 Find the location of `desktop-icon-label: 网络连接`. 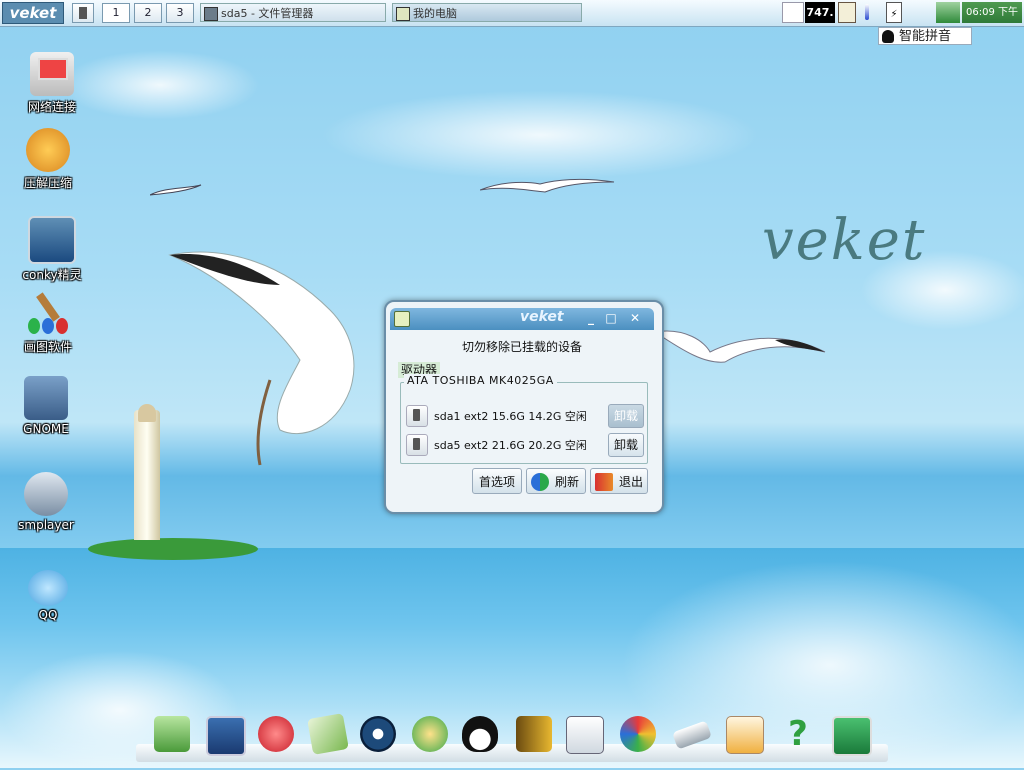

desktop-icon-label: 网络连接 is located at coordinates (51, 107).